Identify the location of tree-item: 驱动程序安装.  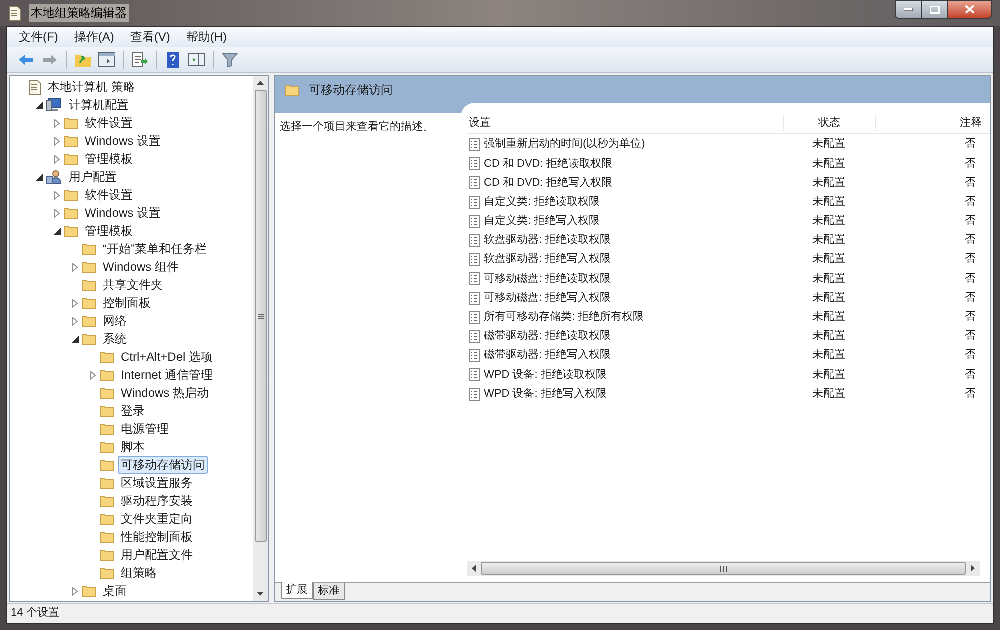
(157, 501).